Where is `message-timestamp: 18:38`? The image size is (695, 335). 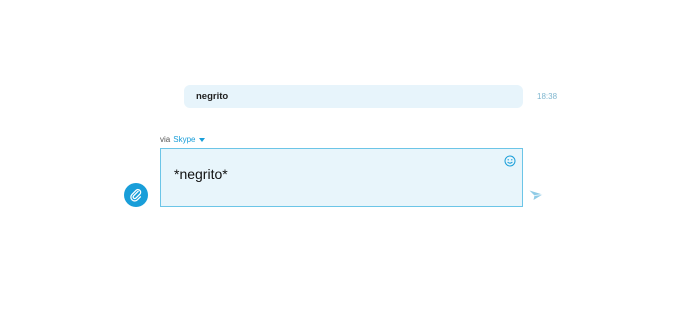 message-timestamp: 18:38 is located at coordinates (547, 96).